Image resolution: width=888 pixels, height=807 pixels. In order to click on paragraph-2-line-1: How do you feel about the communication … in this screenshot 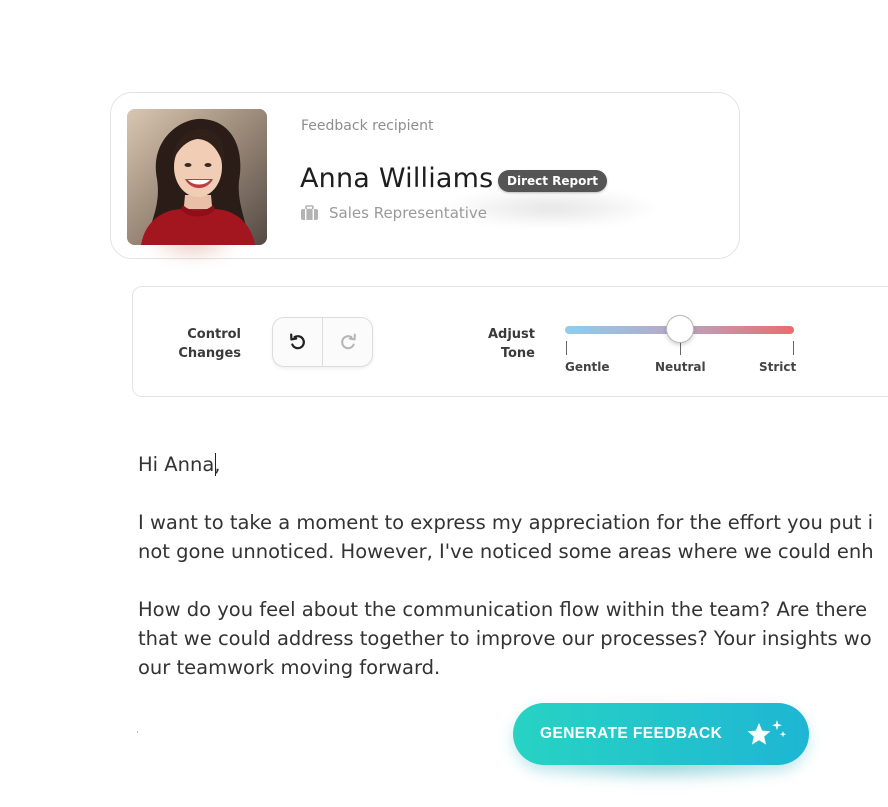, I will do `click(503, 609)`.